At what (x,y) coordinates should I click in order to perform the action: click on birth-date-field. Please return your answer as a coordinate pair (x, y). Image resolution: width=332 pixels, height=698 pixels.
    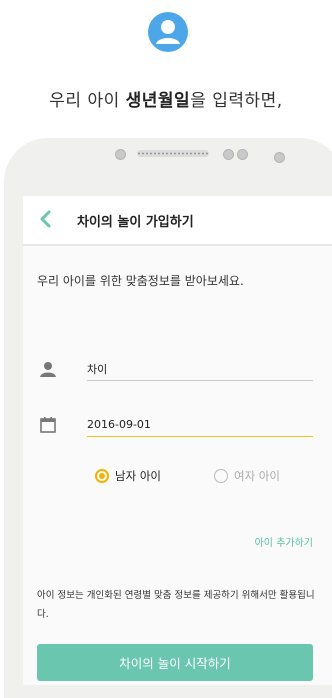
    Looking at the image, I should click on (200, 427).